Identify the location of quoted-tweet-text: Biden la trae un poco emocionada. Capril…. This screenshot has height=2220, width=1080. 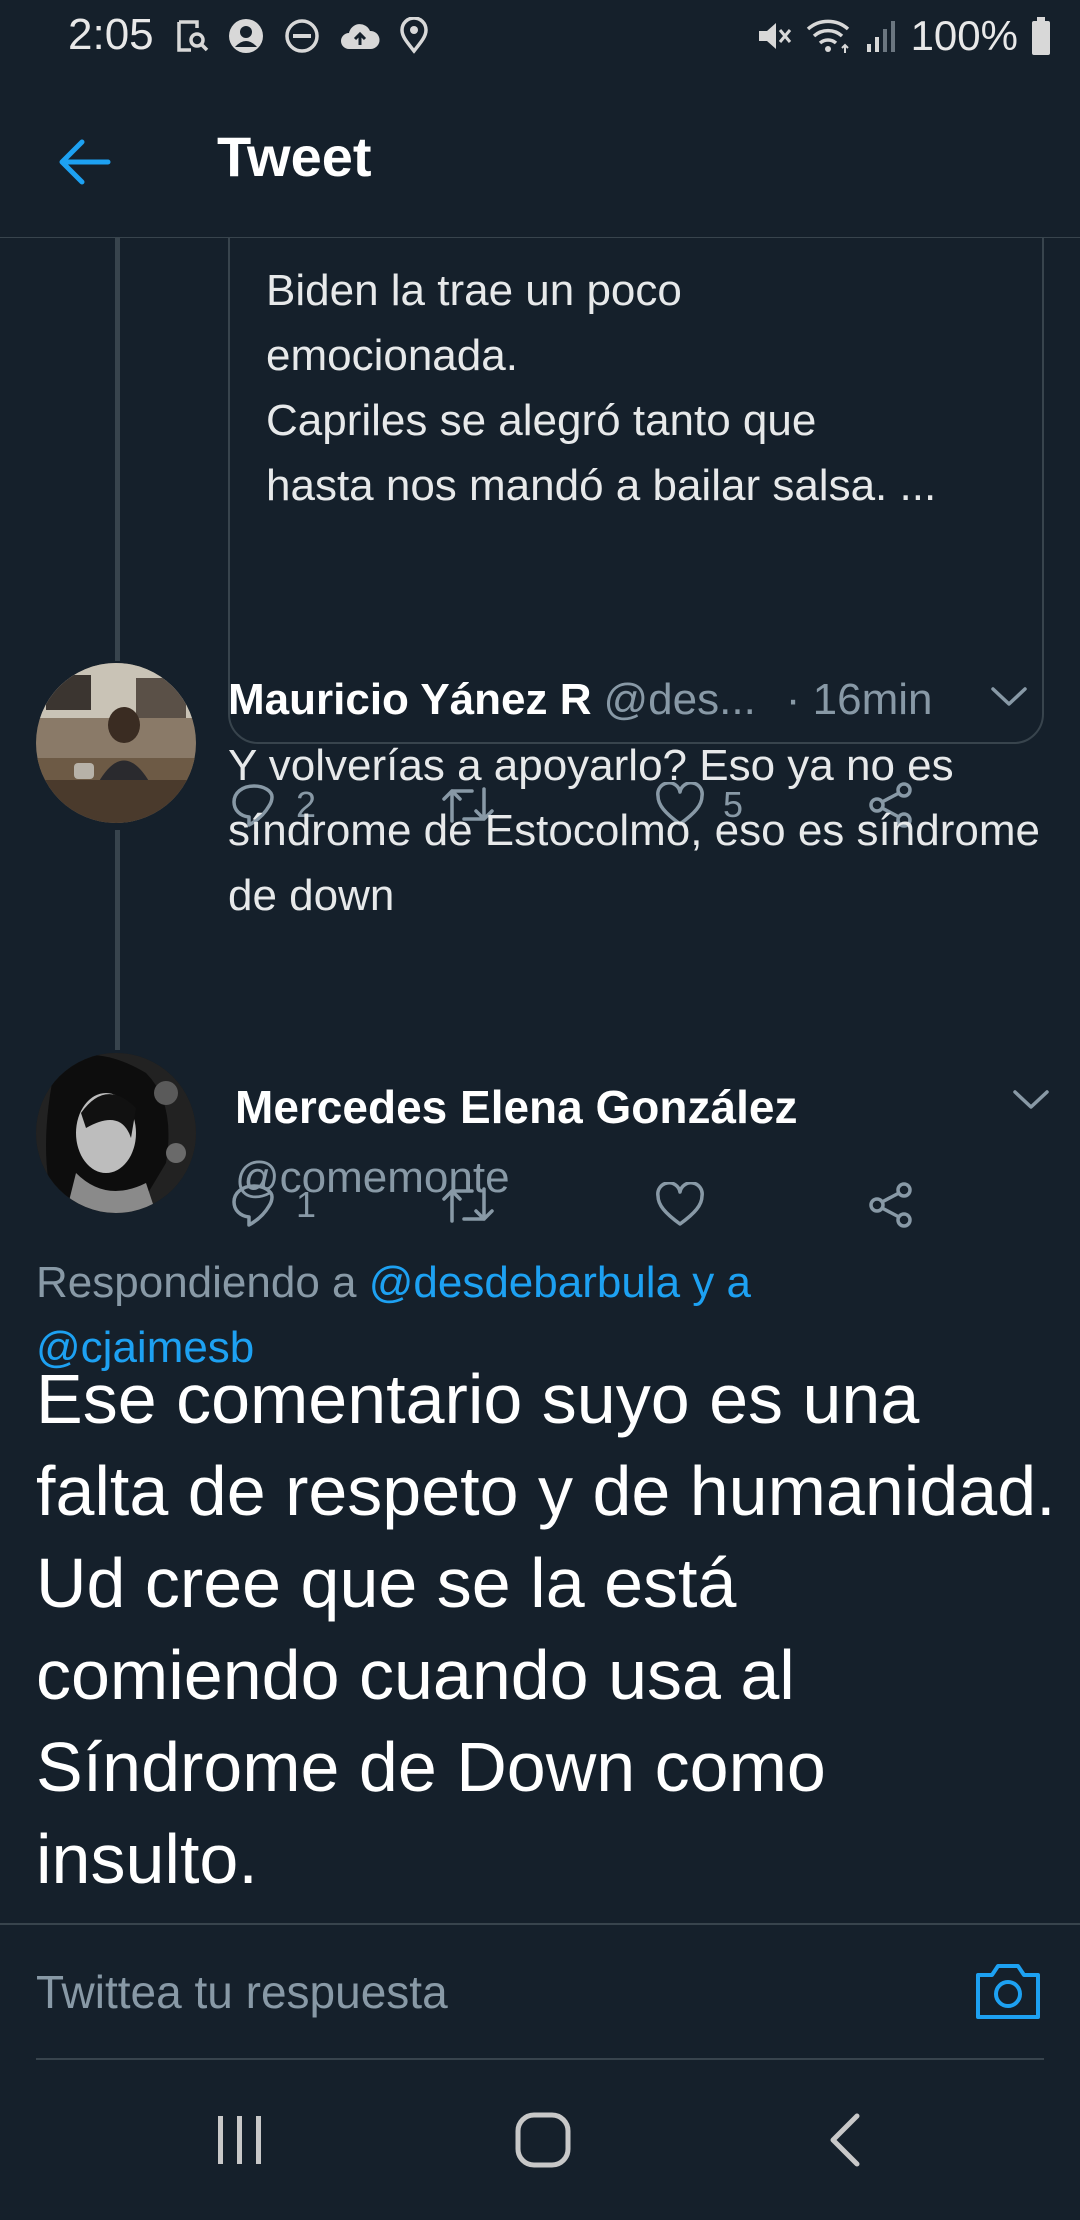
(646, 388).